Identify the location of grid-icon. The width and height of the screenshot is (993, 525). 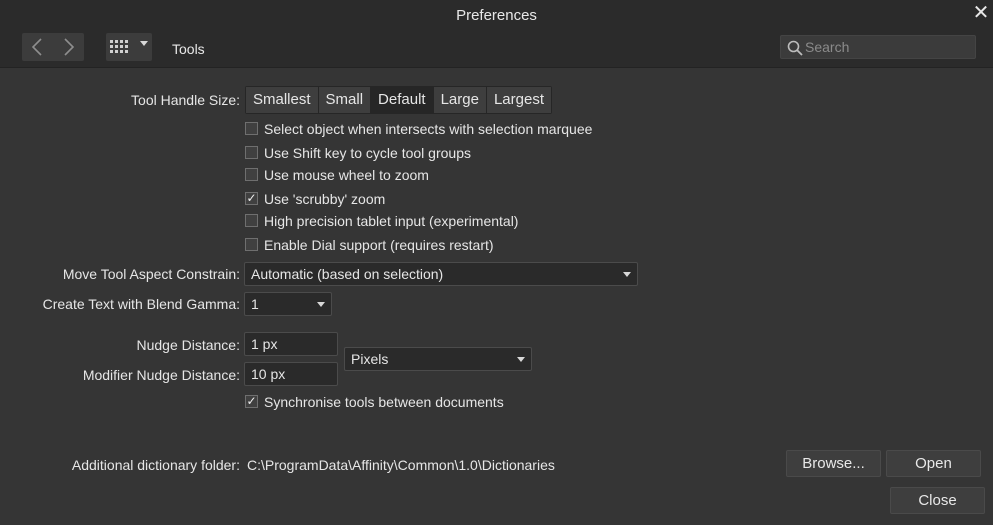
(122, 47).